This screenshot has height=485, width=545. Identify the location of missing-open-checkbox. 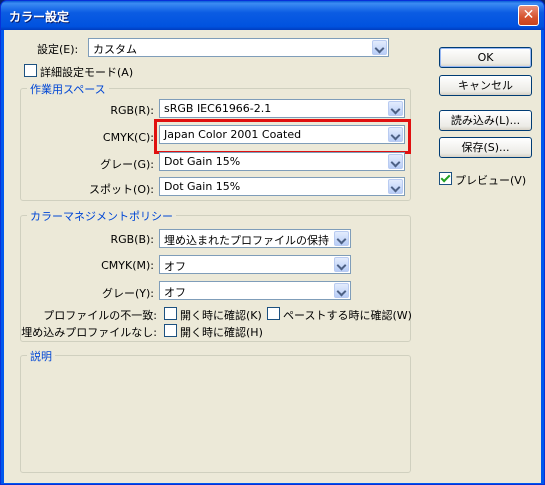
(170, 330).